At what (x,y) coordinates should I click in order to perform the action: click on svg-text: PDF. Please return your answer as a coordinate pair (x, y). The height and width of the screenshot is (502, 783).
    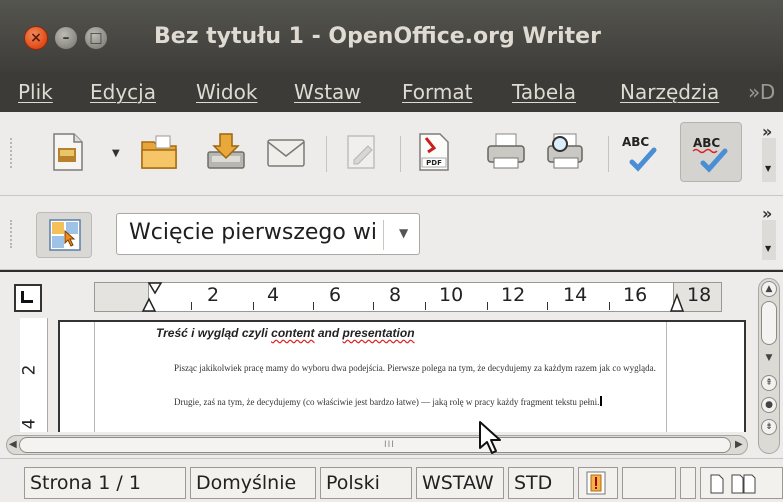
    Looking at the image, I should click on (434, 163).